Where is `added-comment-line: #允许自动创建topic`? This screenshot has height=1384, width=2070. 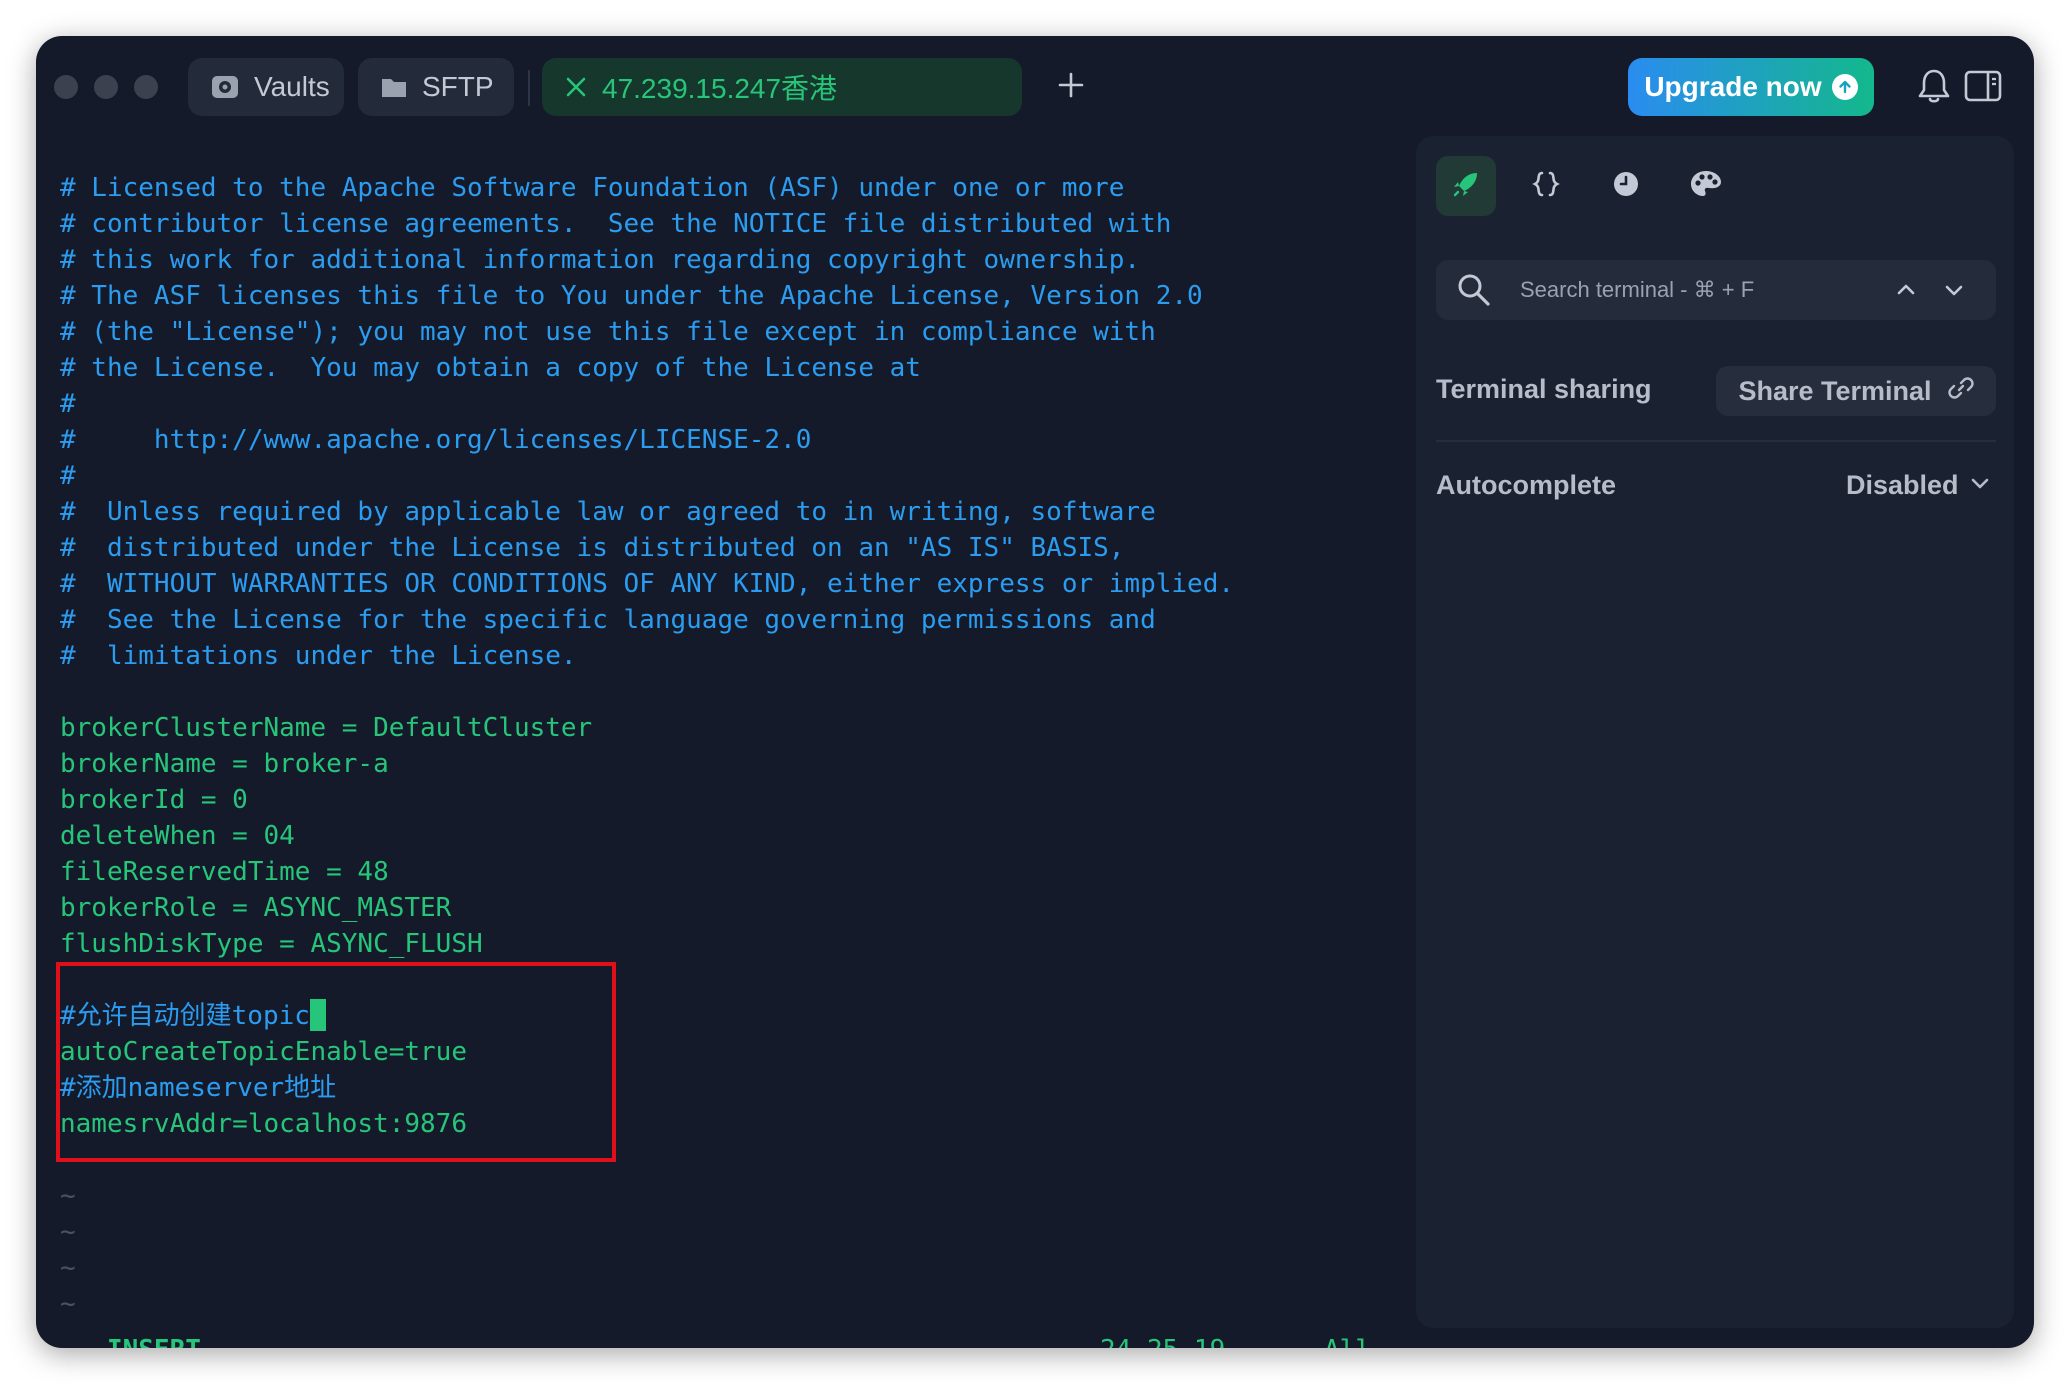
added-comment-line: #允许自动创建topic is located at coordinates (193, 1016).